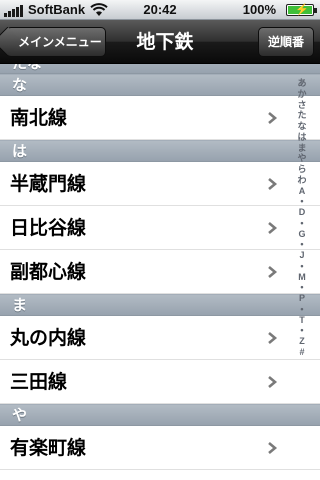 The width and height of the screenshot is (320, 480). I want to click on page-title: 地下鉄, so click(165, 42).